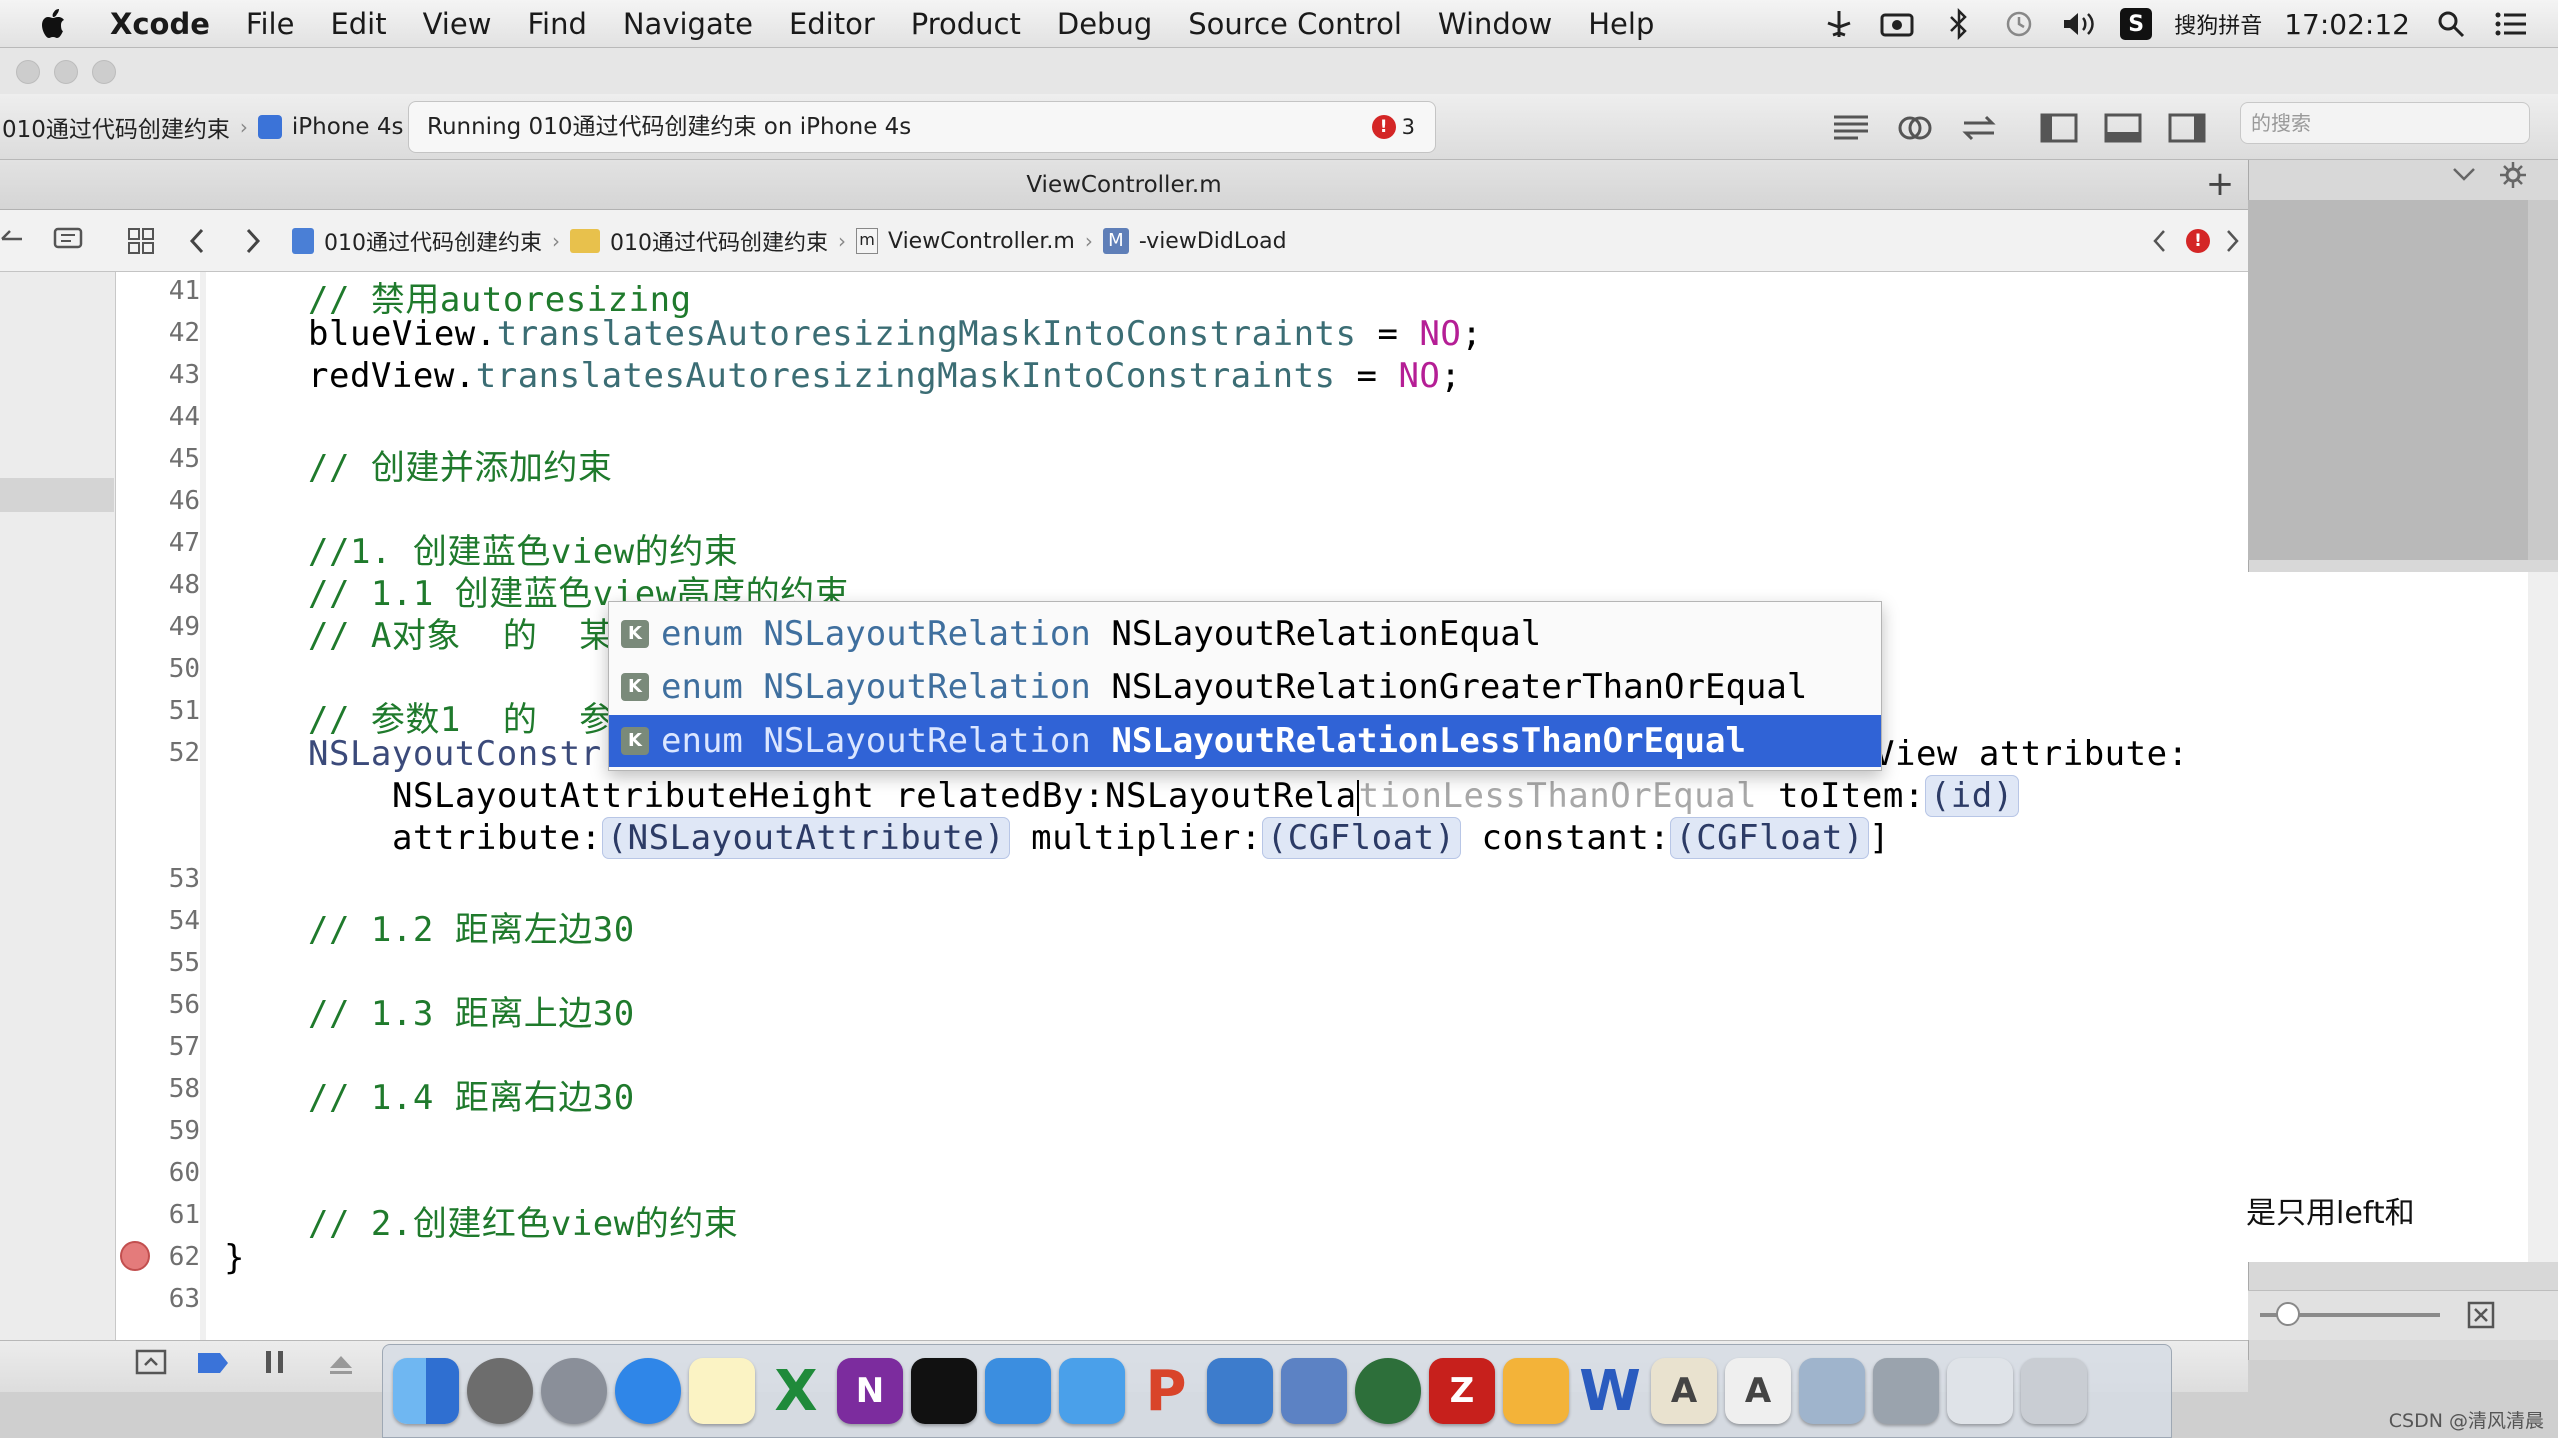 This screenshot has width=2558, height=1438. I want to click on assistant-editor-button, so click(1915, 128).